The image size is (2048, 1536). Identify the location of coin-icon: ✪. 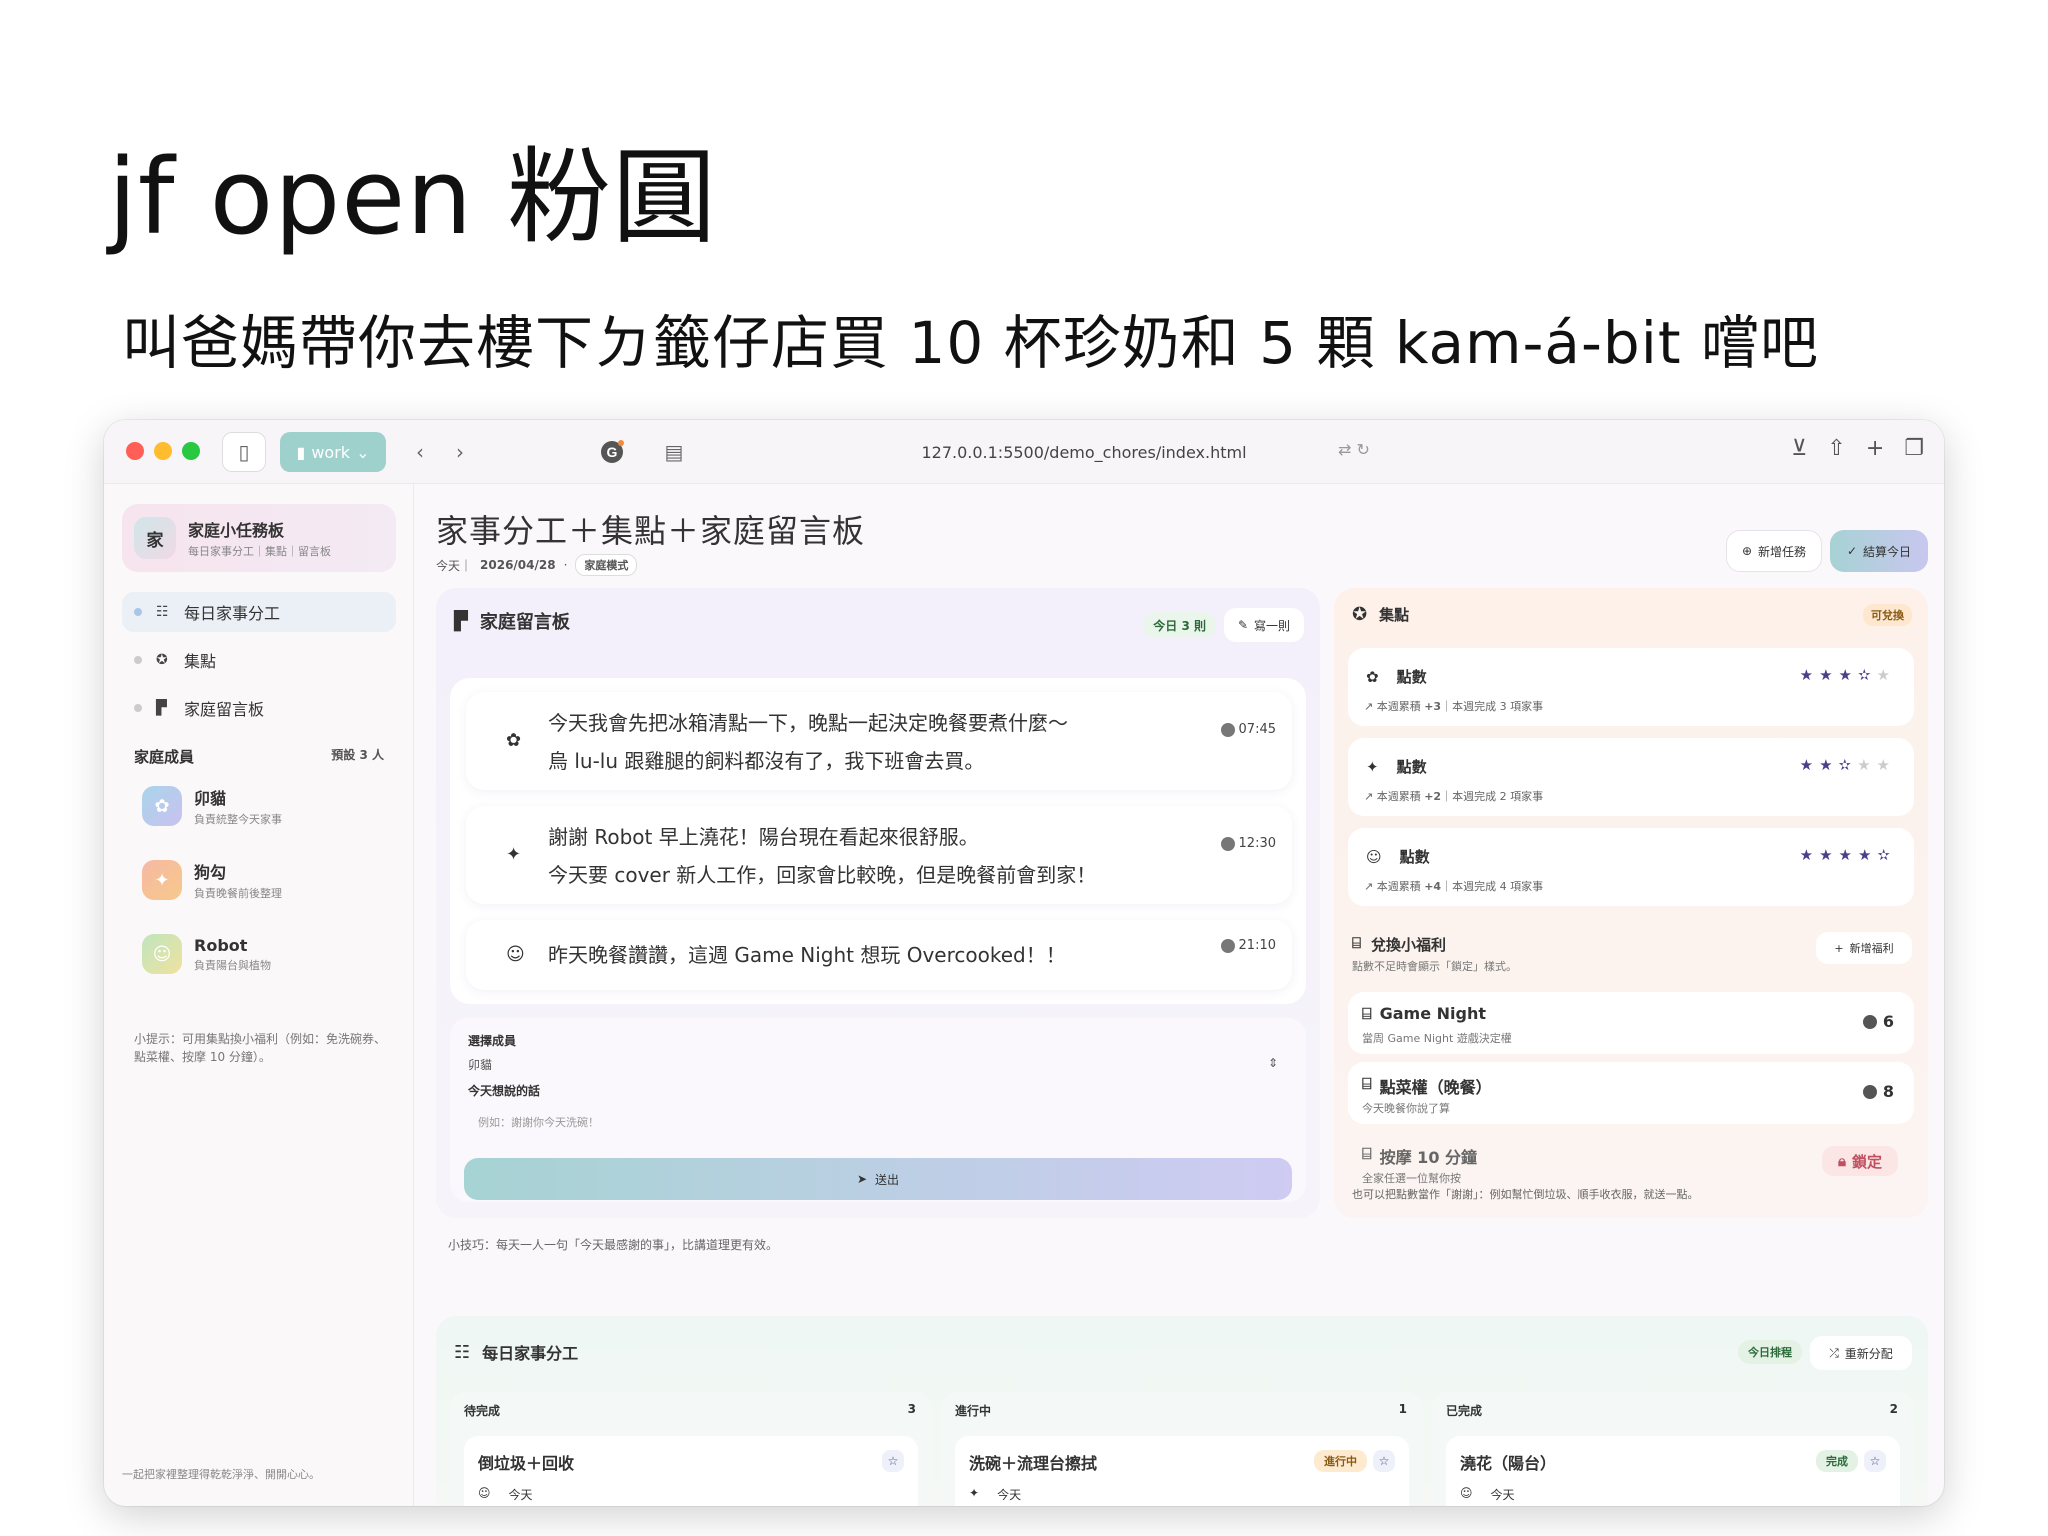
(1360, 614).